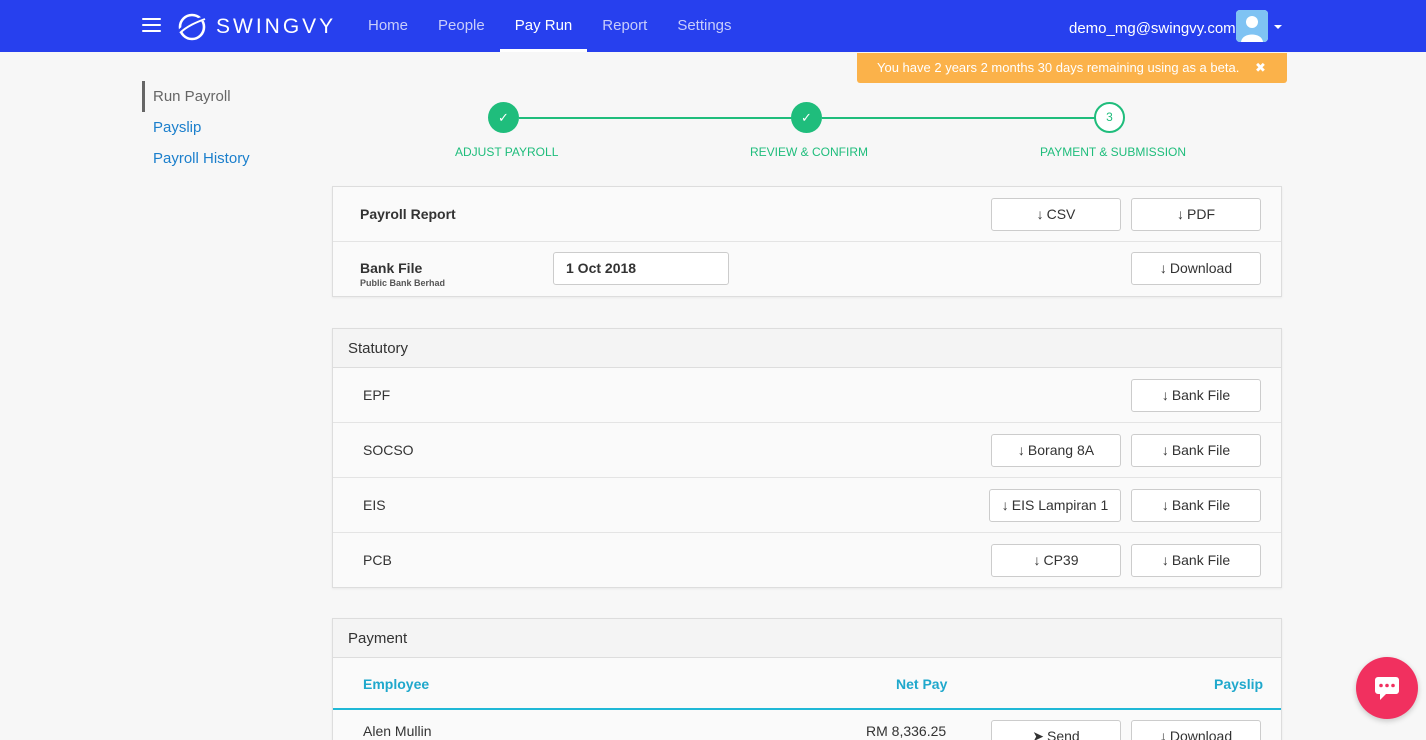  I want to click on bank-file-label: Bank File, so click(391, 268).